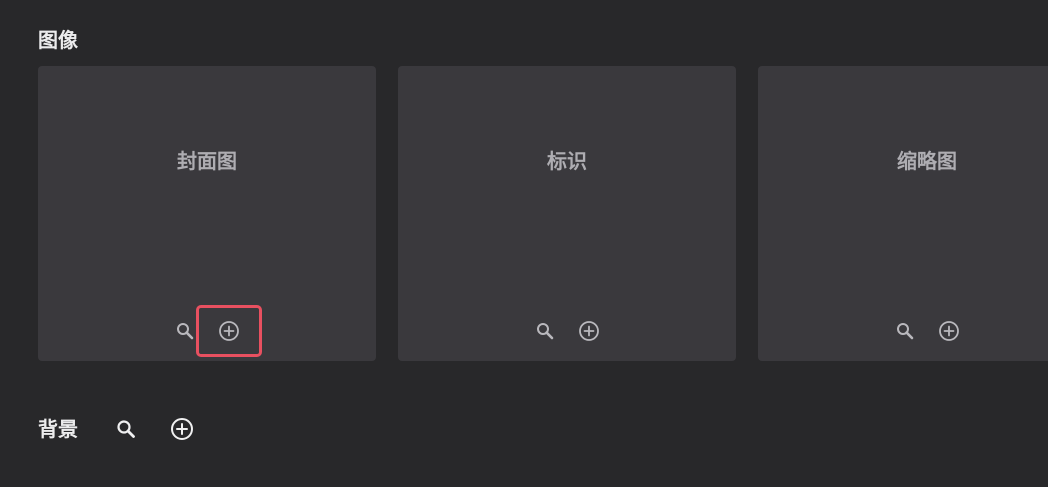  What do you see at coordinates (58, 40) in the screenshot?
I see `images-section-title: 图像` at bounding box center [58, 40].